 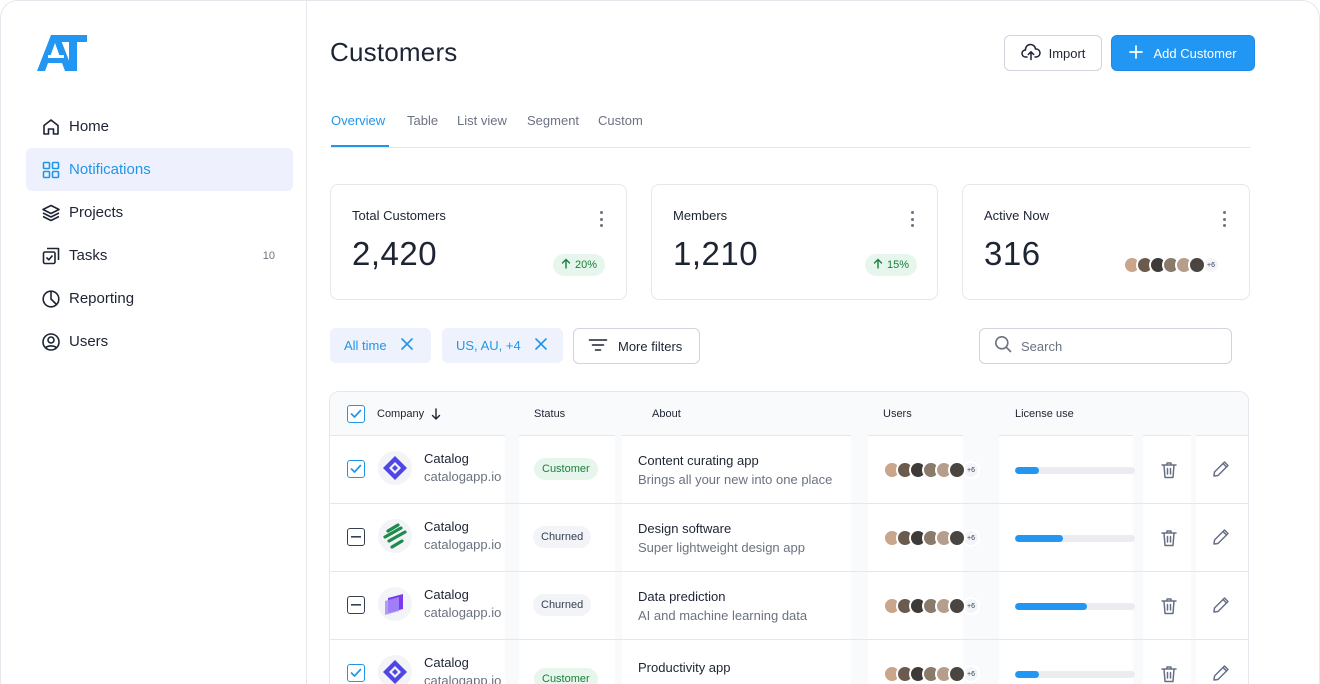 I want to click on about-title: Content curating app, so click(x=698, y=460).